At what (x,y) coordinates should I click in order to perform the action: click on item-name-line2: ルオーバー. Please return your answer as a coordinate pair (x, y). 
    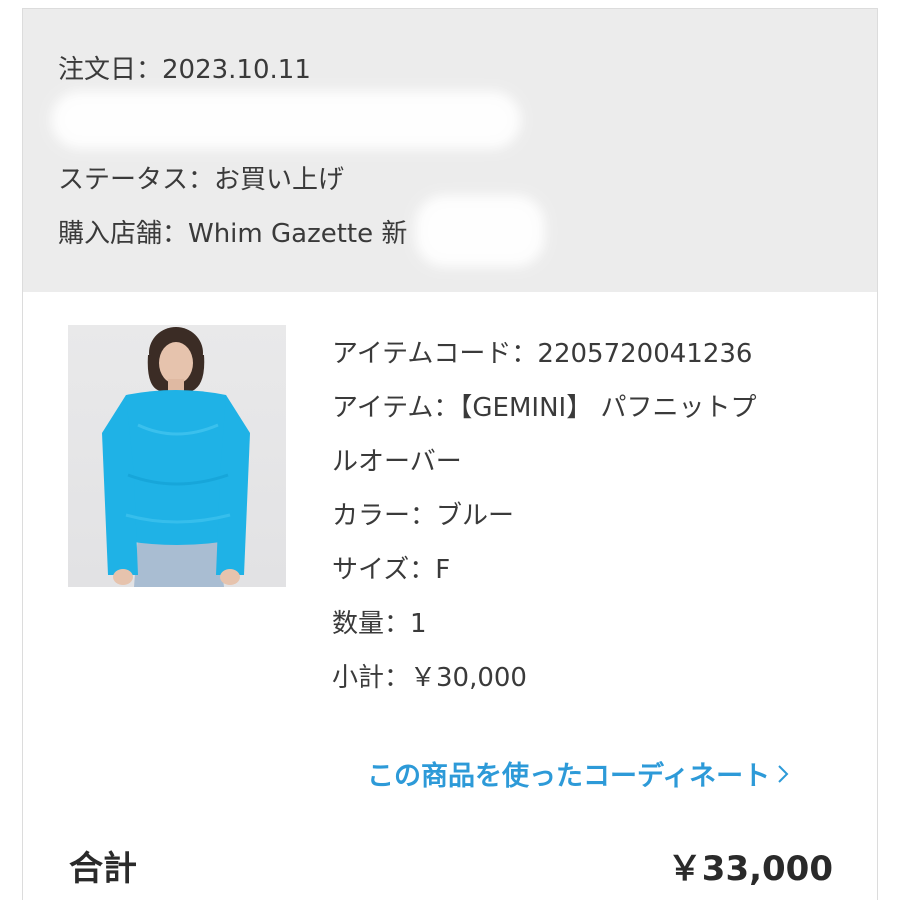
    Looking at the image, I should click on (397, 462).